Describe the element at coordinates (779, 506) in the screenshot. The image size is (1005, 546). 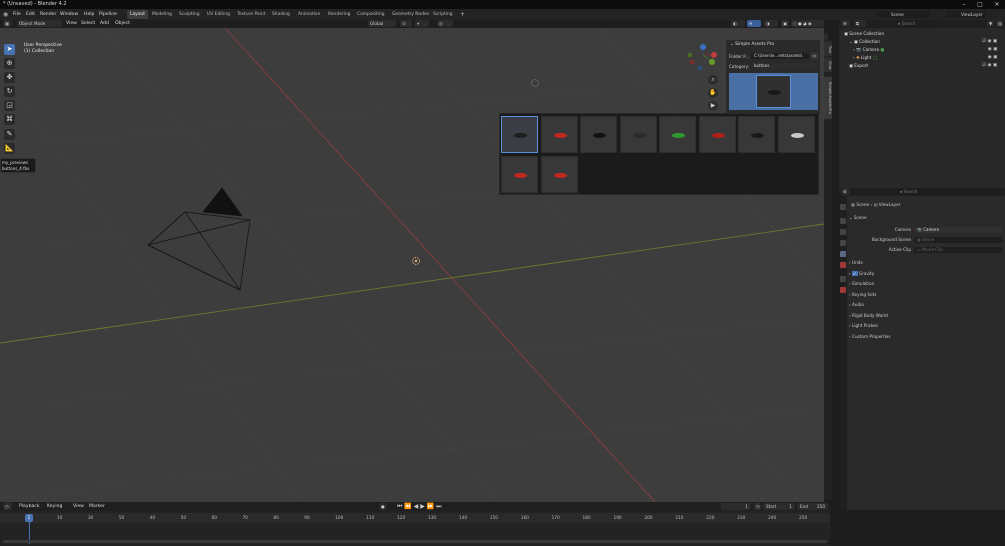
I see `start-frame-field: Start 1` at that location.